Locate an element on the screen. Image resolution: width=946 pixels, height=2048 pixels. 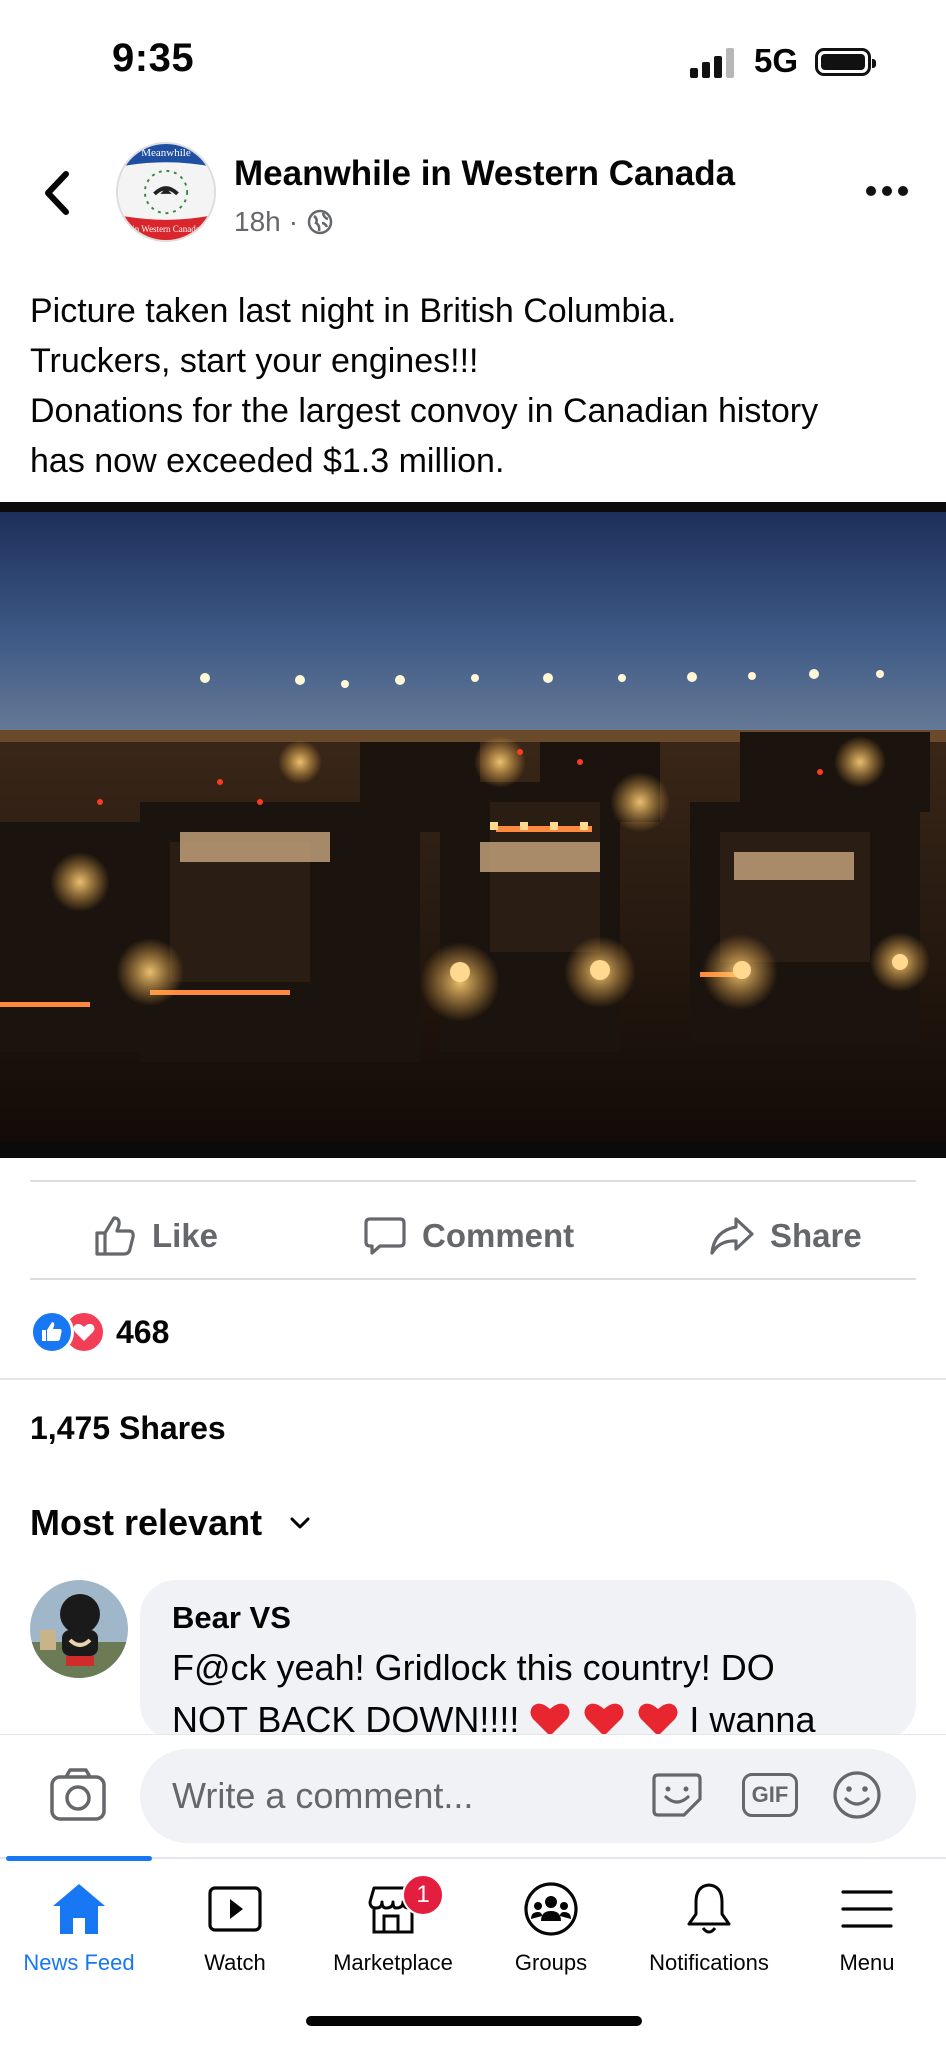
page-name: Meanwhile in Western Canada is located at coordinates (484, 174).